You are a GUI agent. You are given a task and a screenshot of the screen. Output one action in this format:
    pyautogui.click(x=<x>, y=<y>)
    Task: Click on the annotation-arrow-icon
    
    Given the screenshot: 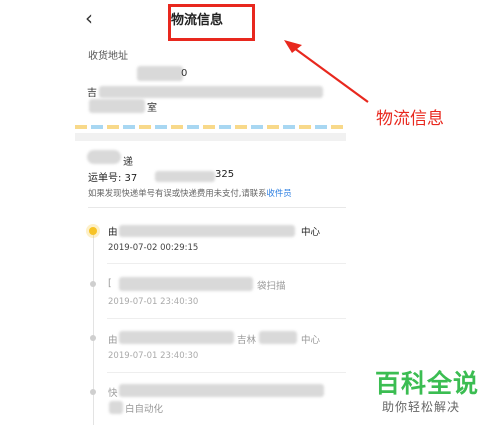 What is the action you would take?
    pyautogui.click(x=326, y=71)
    